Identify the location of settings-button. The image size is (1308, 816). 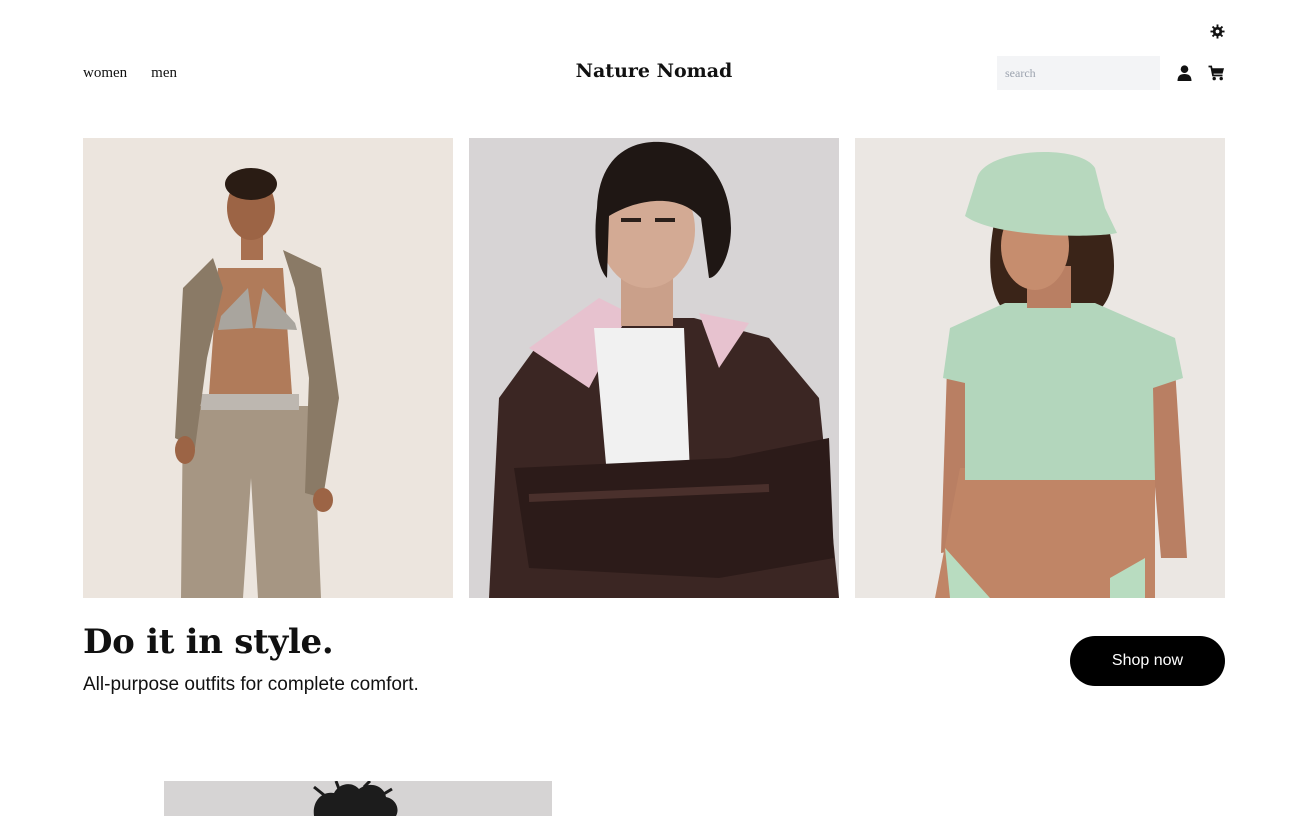
(1217, 31).